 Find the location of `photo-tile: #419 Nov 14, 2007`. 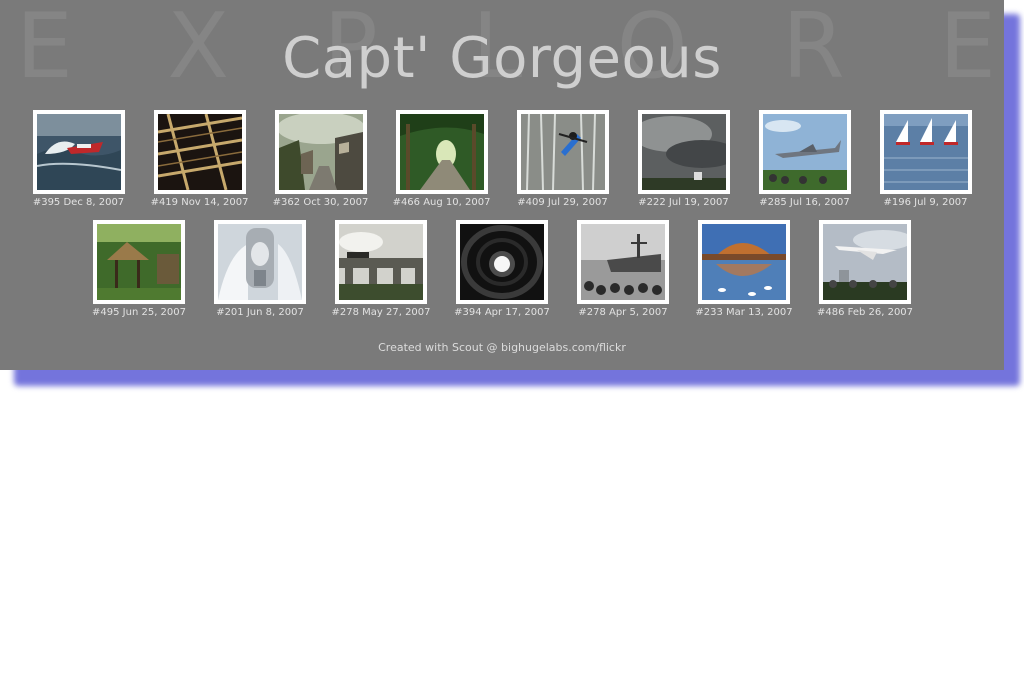

photo-tile: #419 Nov 14, 2007 is located at coordinates (200, 159).